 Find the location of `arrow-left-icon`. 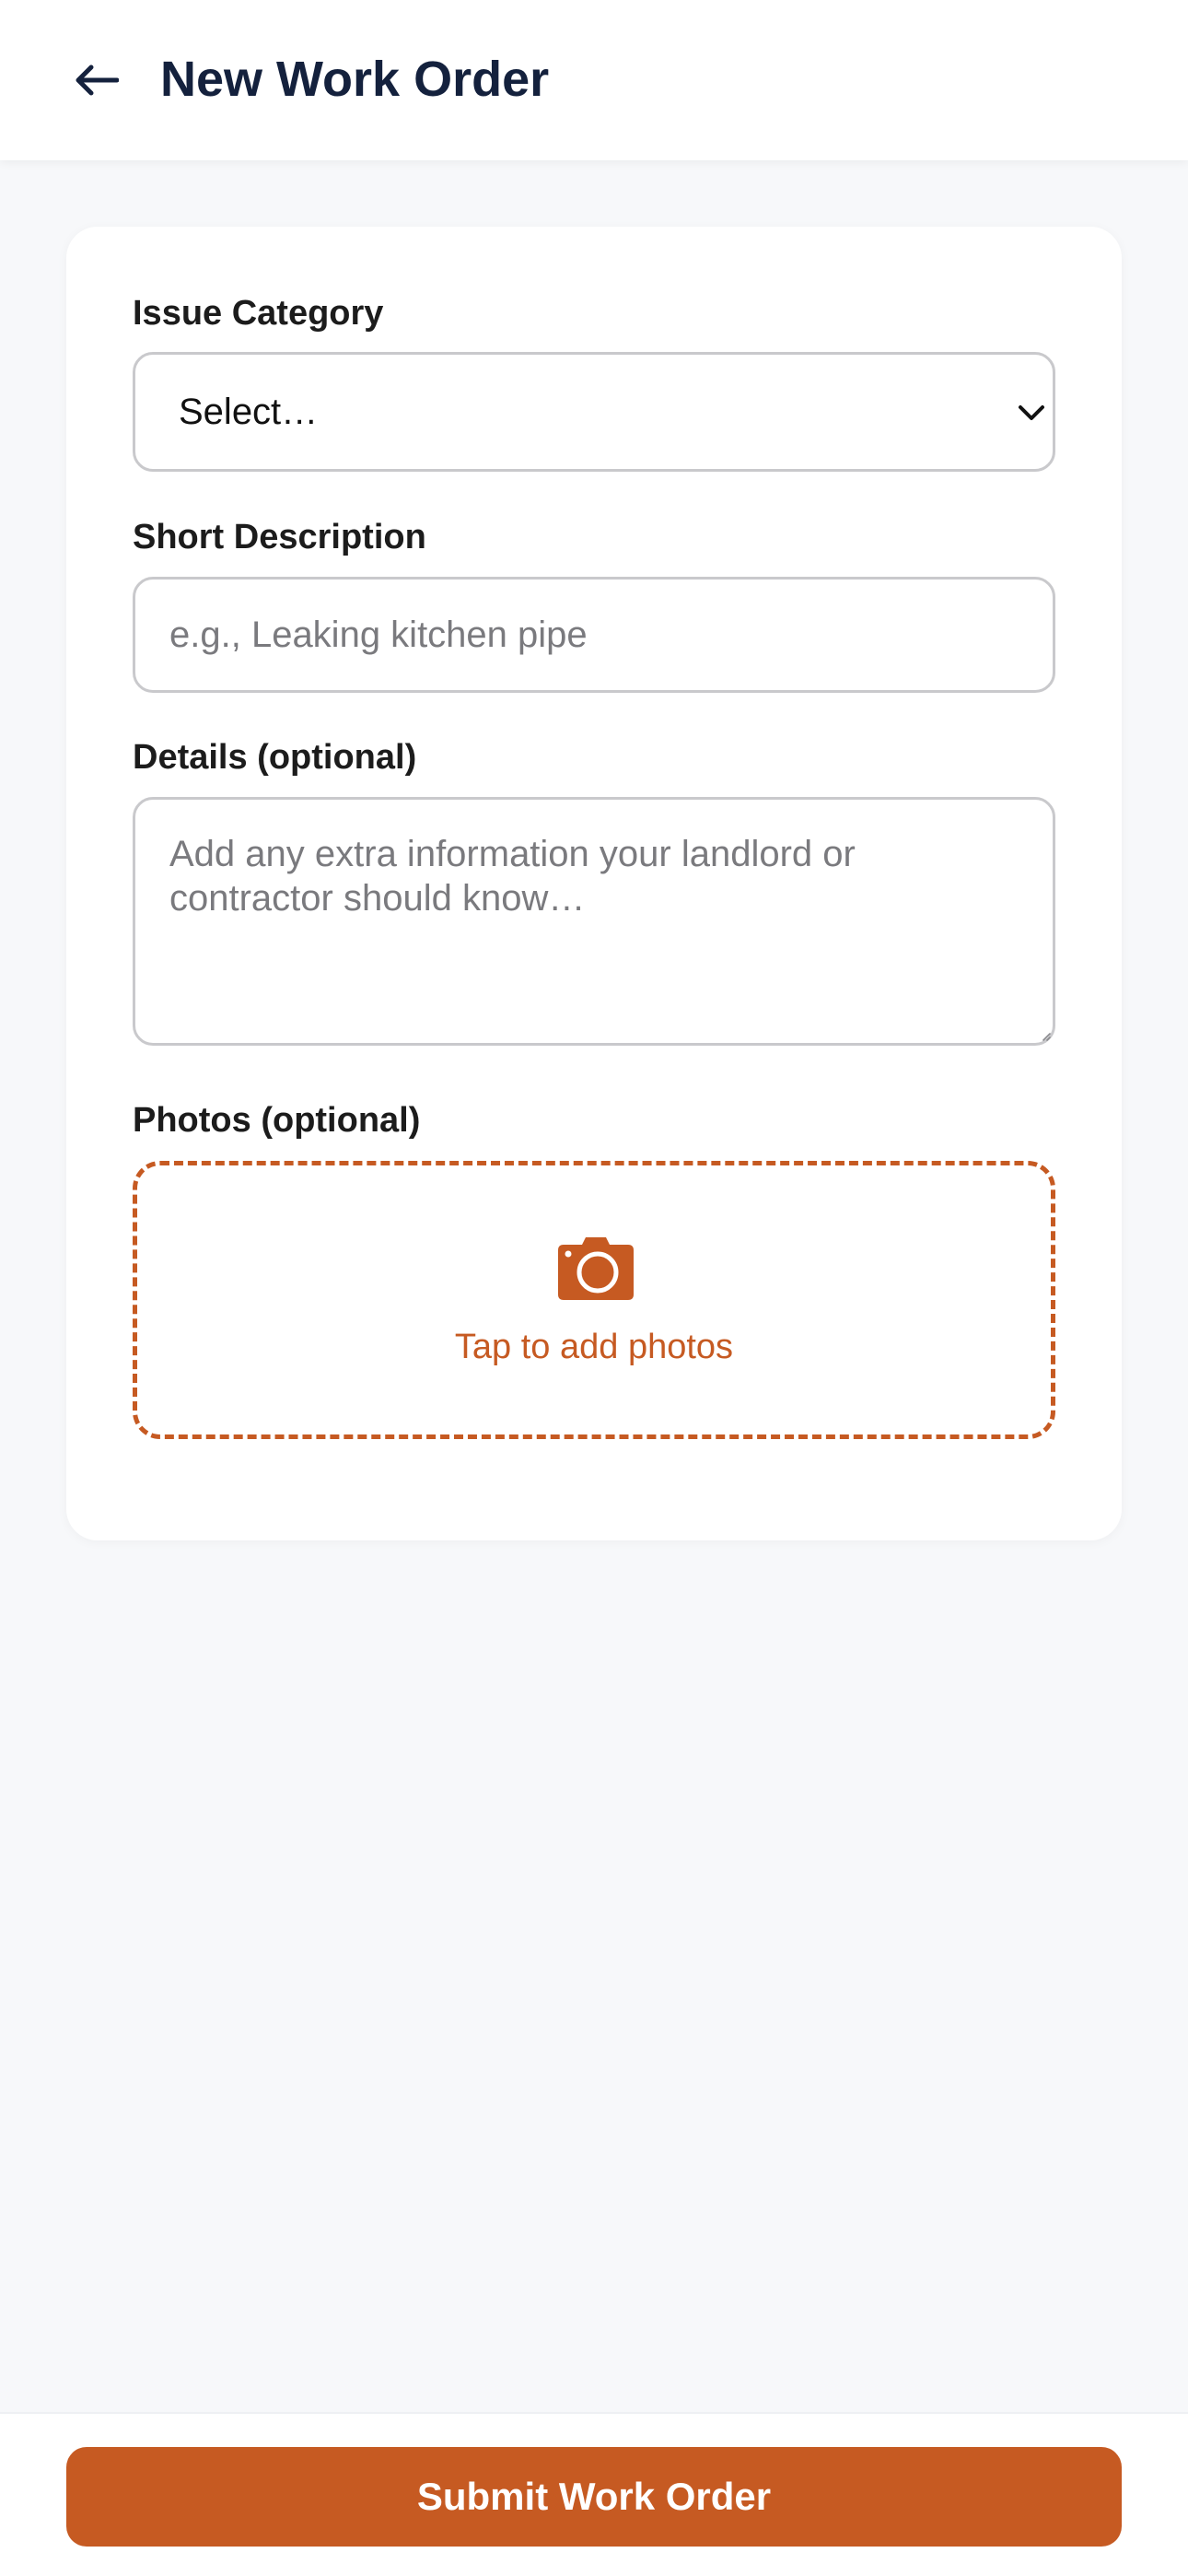

arrow-left-icon is located at coordinates (97, 80).